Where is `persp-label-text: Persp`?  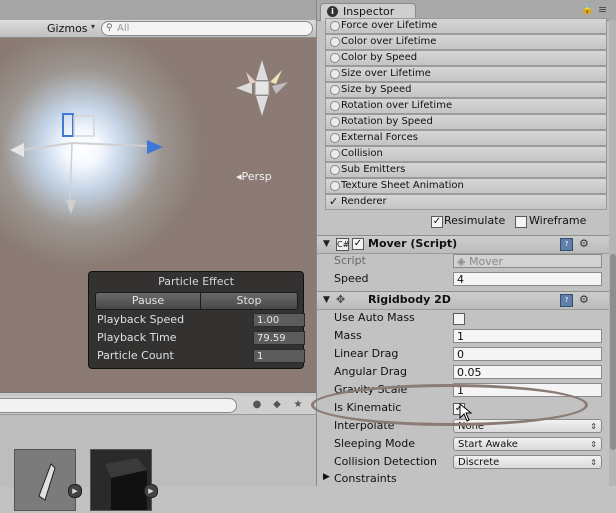
persp-label-text: Persp is located at coordinates (256, 176).